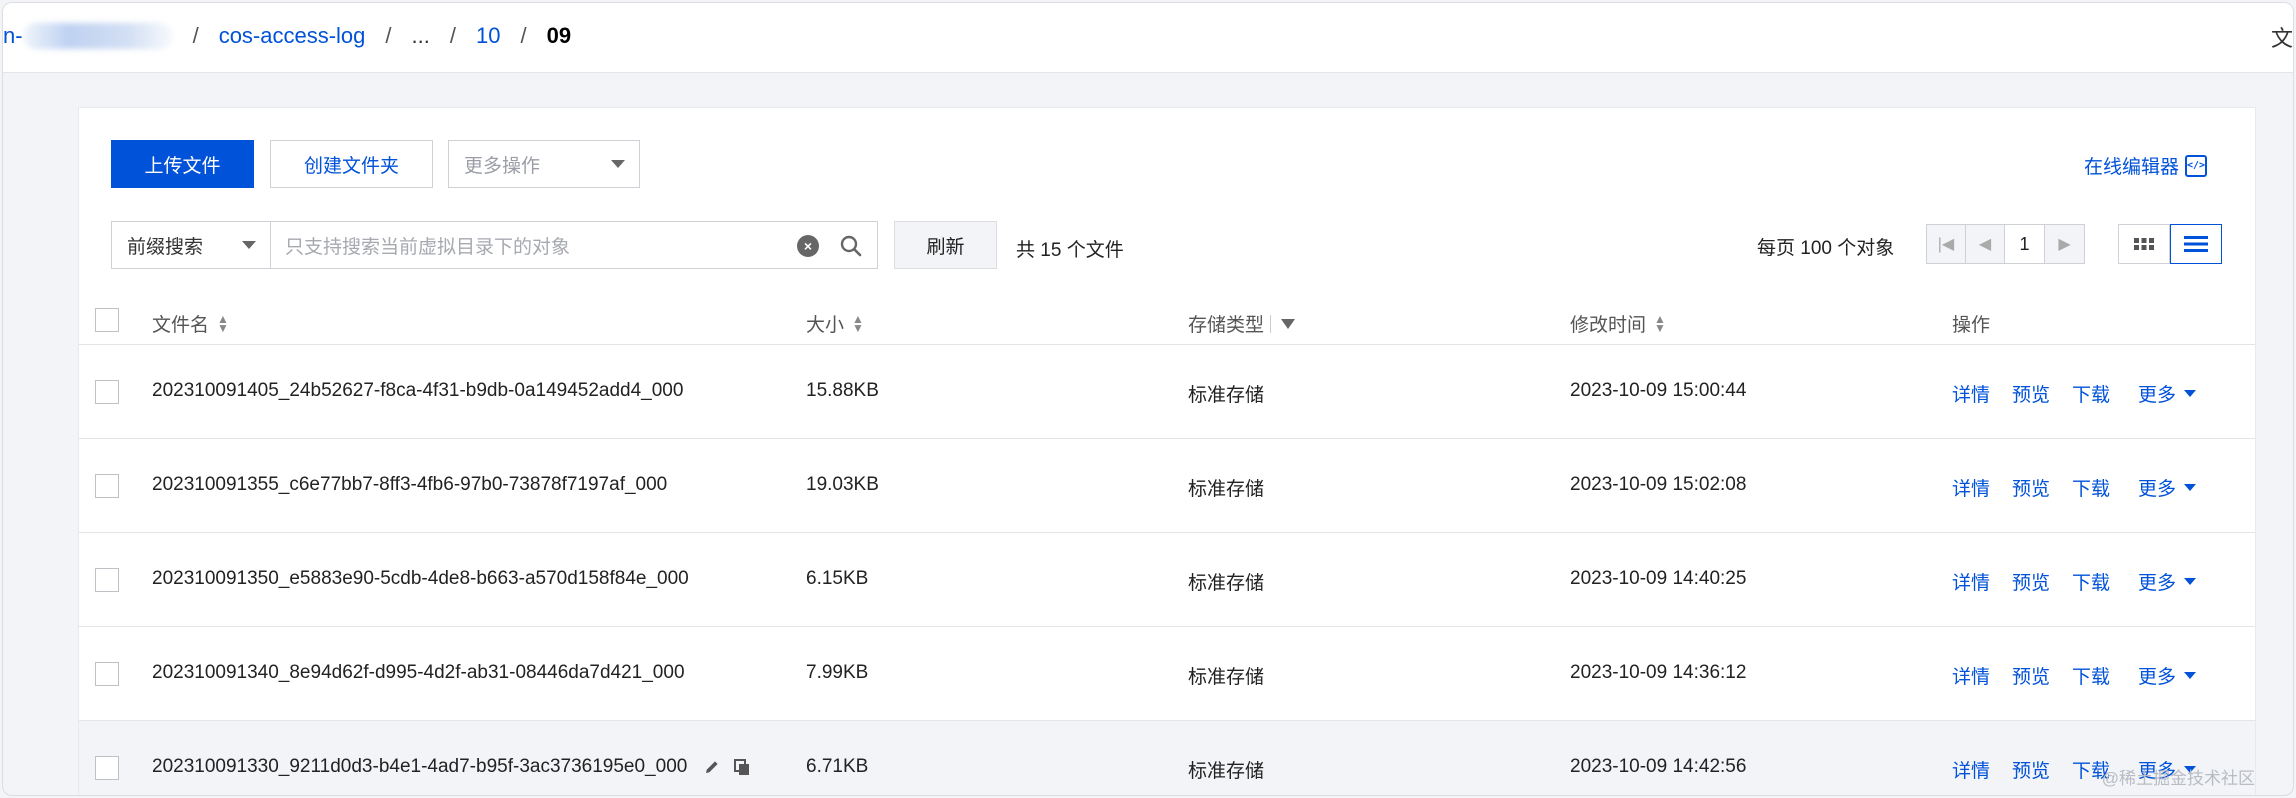  Describe the element at coordinates (712, 767) in the screenshot. I see `edit-icon` at that location.